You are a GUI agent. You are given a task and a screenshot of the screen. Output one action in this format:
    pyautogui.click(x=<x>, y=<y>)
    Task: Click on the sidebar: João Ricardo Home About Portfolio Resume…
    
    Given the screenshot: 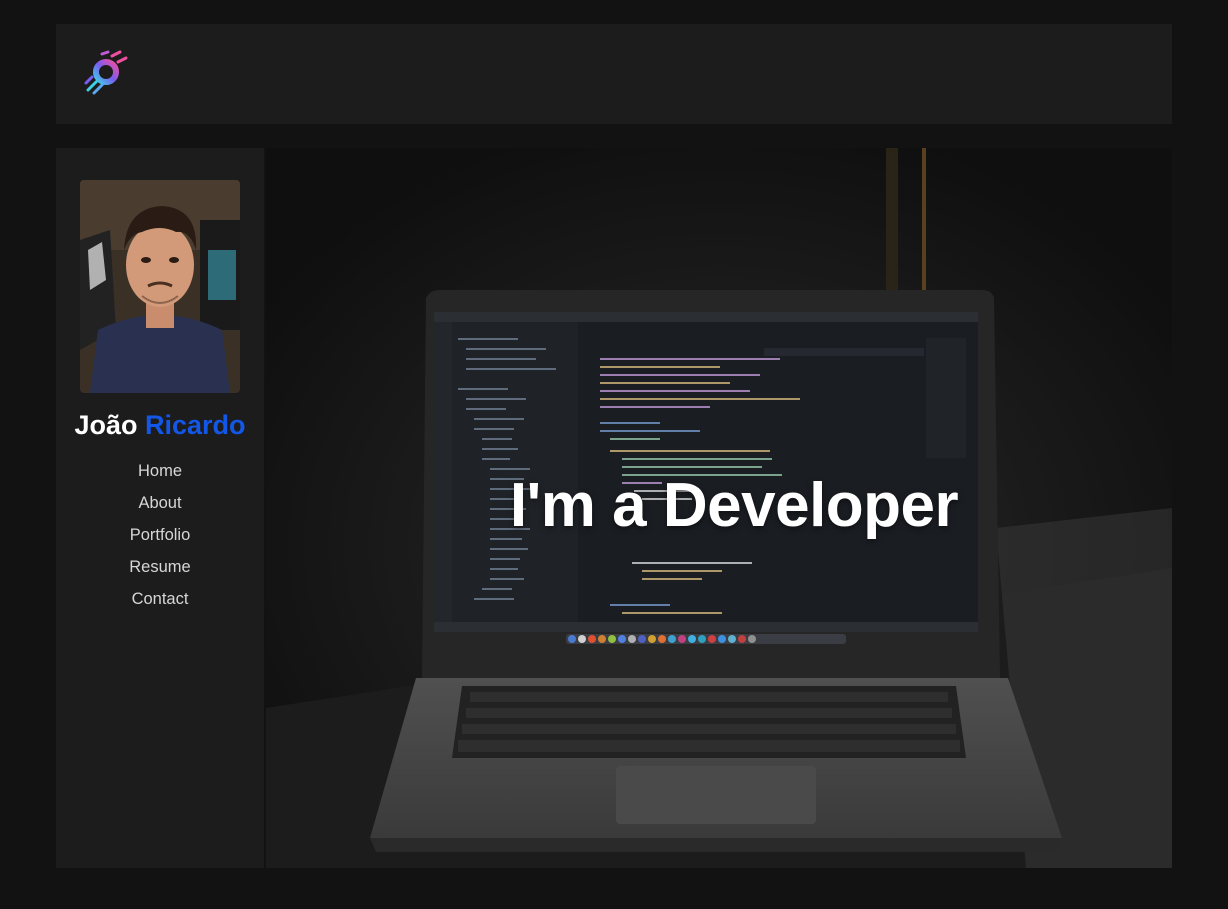 What is the action you would take?
    pyautogui.click(x=160, y=508)
    